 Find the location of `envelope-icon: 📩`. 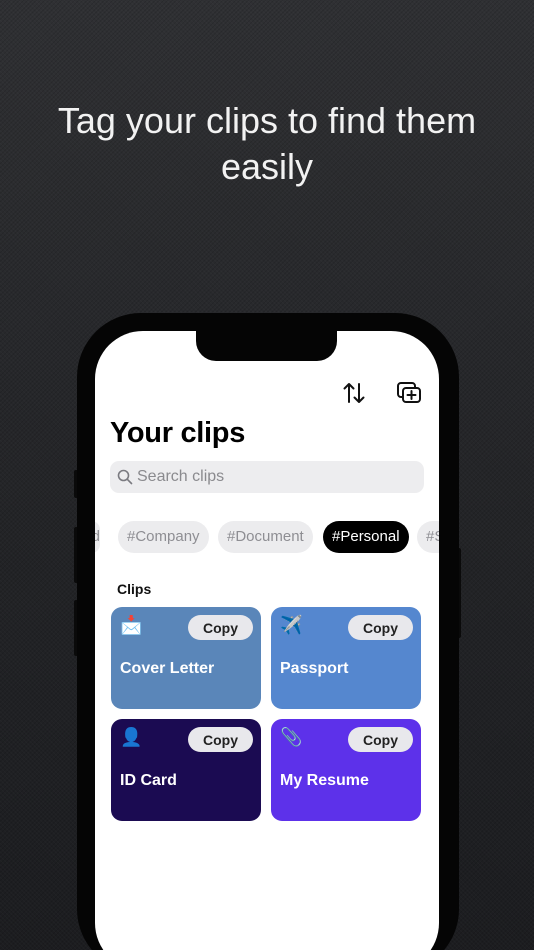

envelope-icon: 📩 is located at coordinates (131, 625).